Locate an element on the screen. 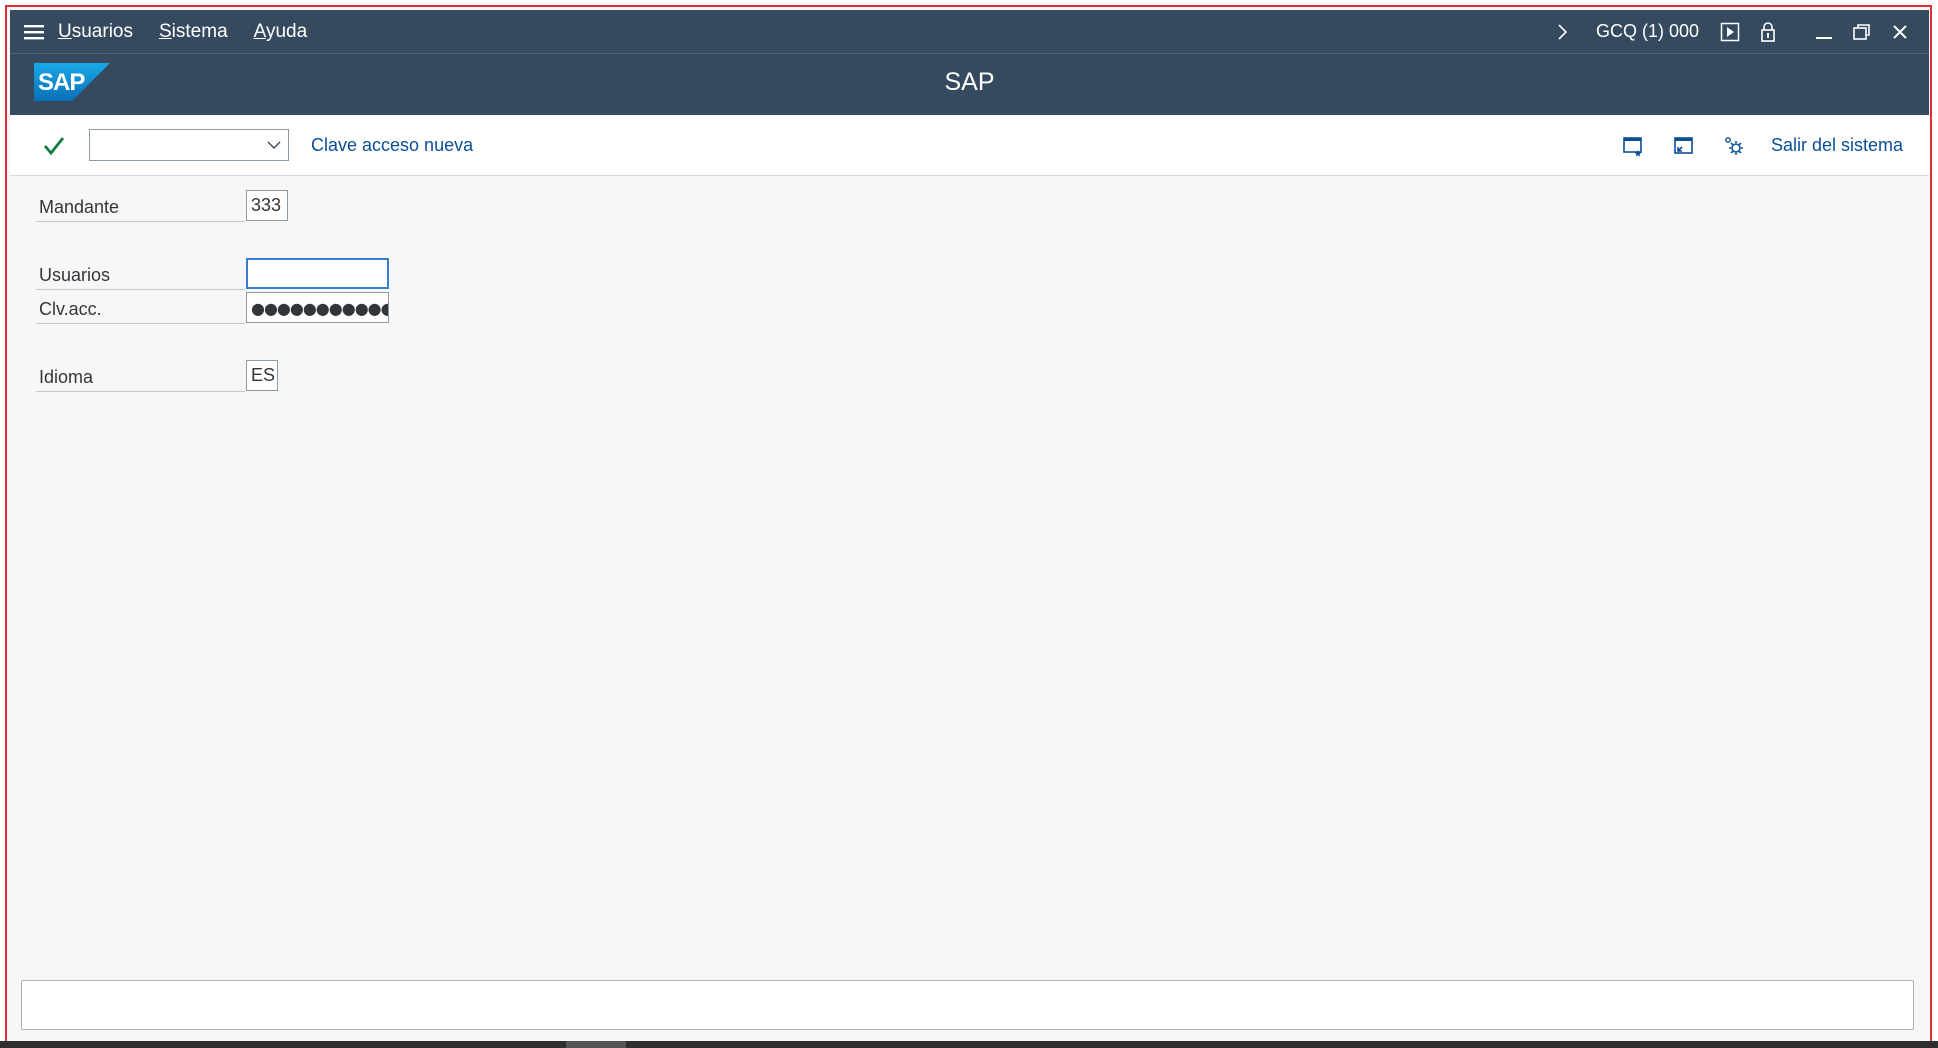 Image resolution: width=1938 pixels, height=1048 pixels. client-input: 333 is located at coordinates (267, 205).